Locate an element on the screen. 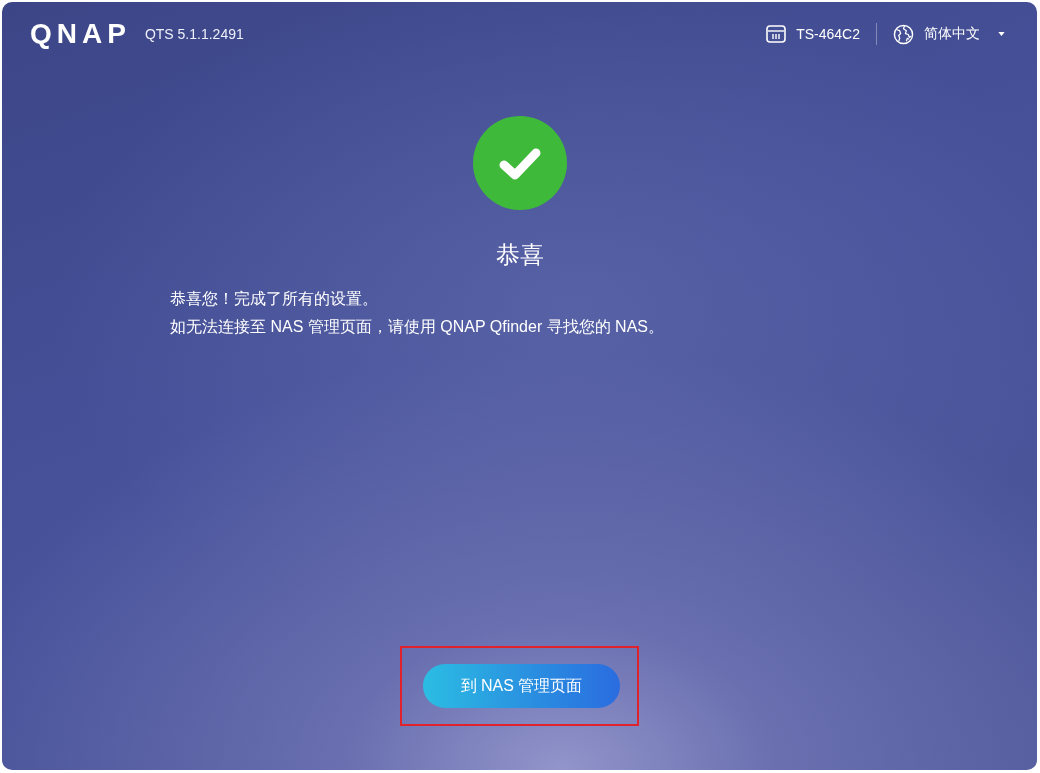  status-title: 恭喜 is located at coordinates (519, 255).